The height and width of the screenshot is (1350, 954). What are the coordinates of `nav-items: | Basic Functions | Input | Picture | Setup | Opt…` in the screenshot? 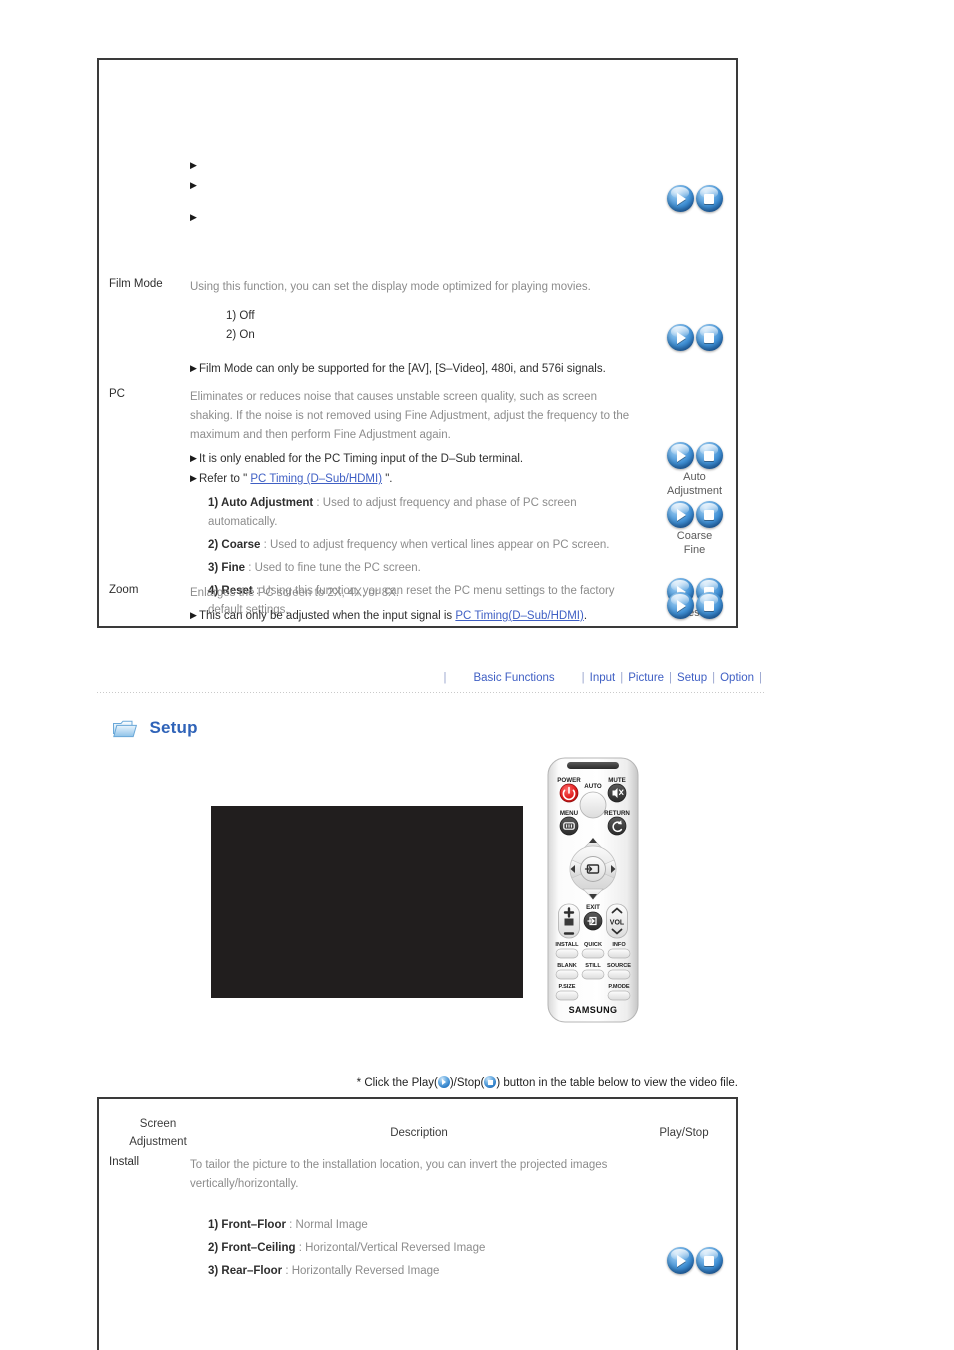 It's located at (602, 678).